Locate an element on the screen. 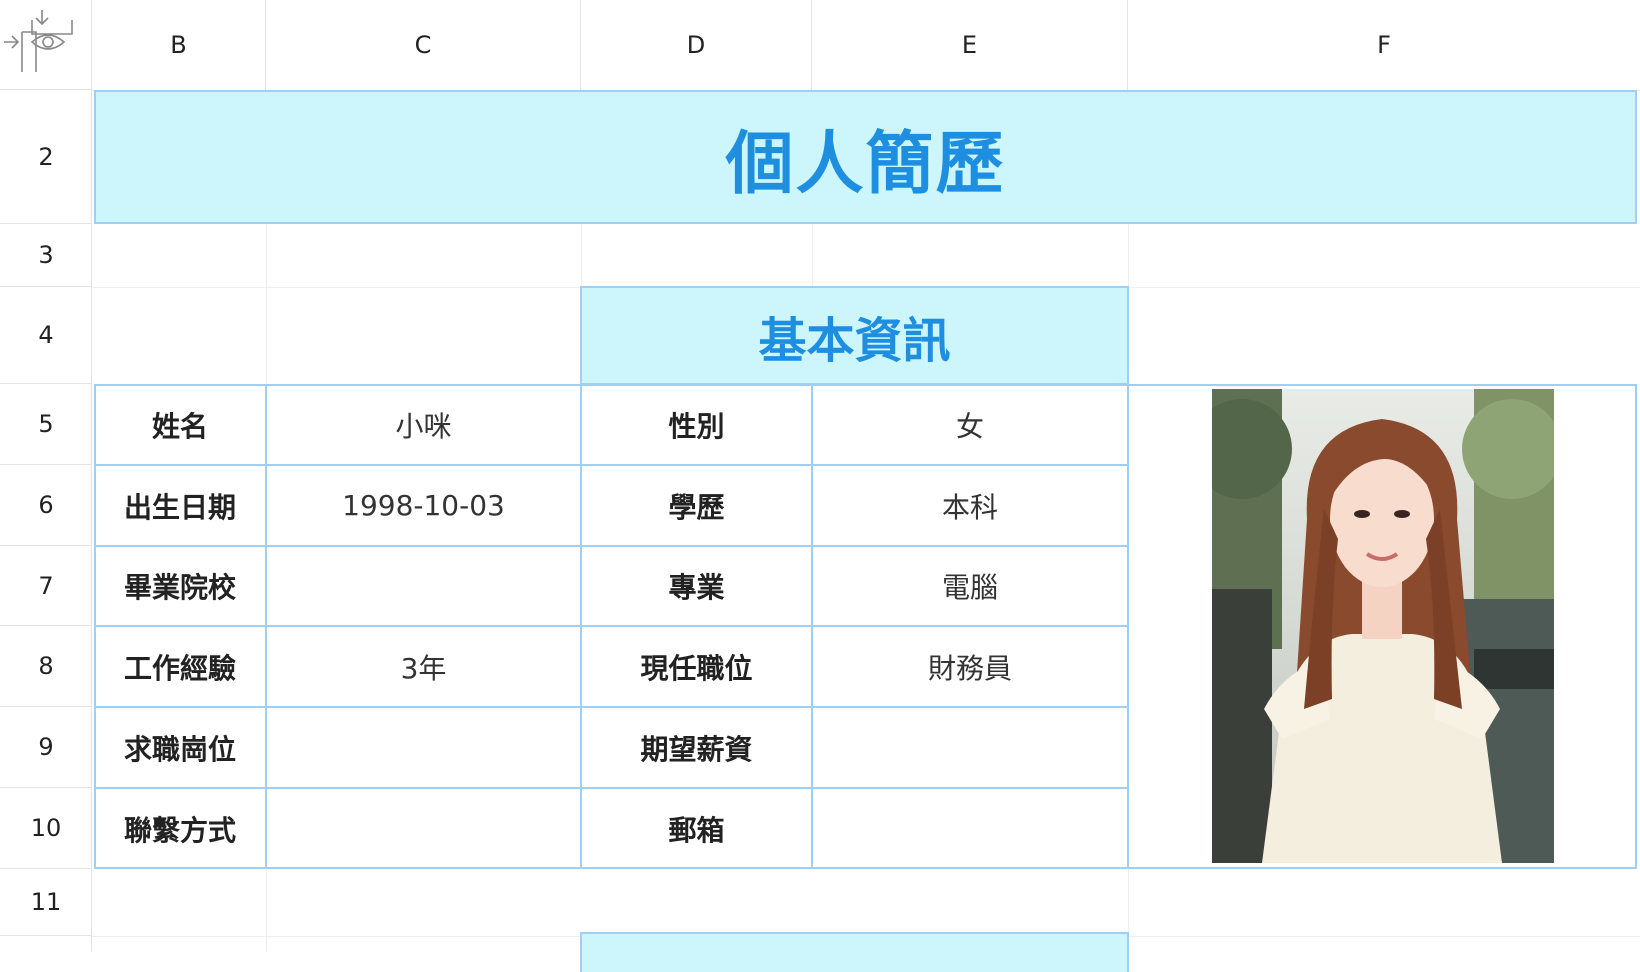 The height and width of the screenshot is (972, 1640). cell-contact-label: 聯繫方式 is located at coordinates (180, 828).